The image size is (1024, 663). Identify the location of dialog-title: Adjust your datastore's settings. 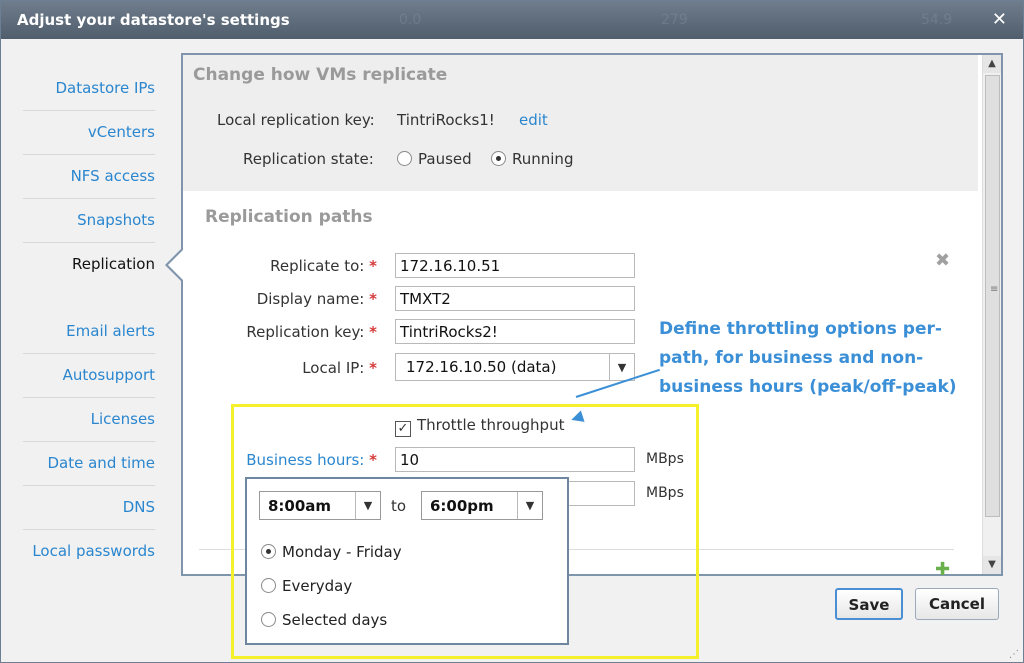
(153, 20).